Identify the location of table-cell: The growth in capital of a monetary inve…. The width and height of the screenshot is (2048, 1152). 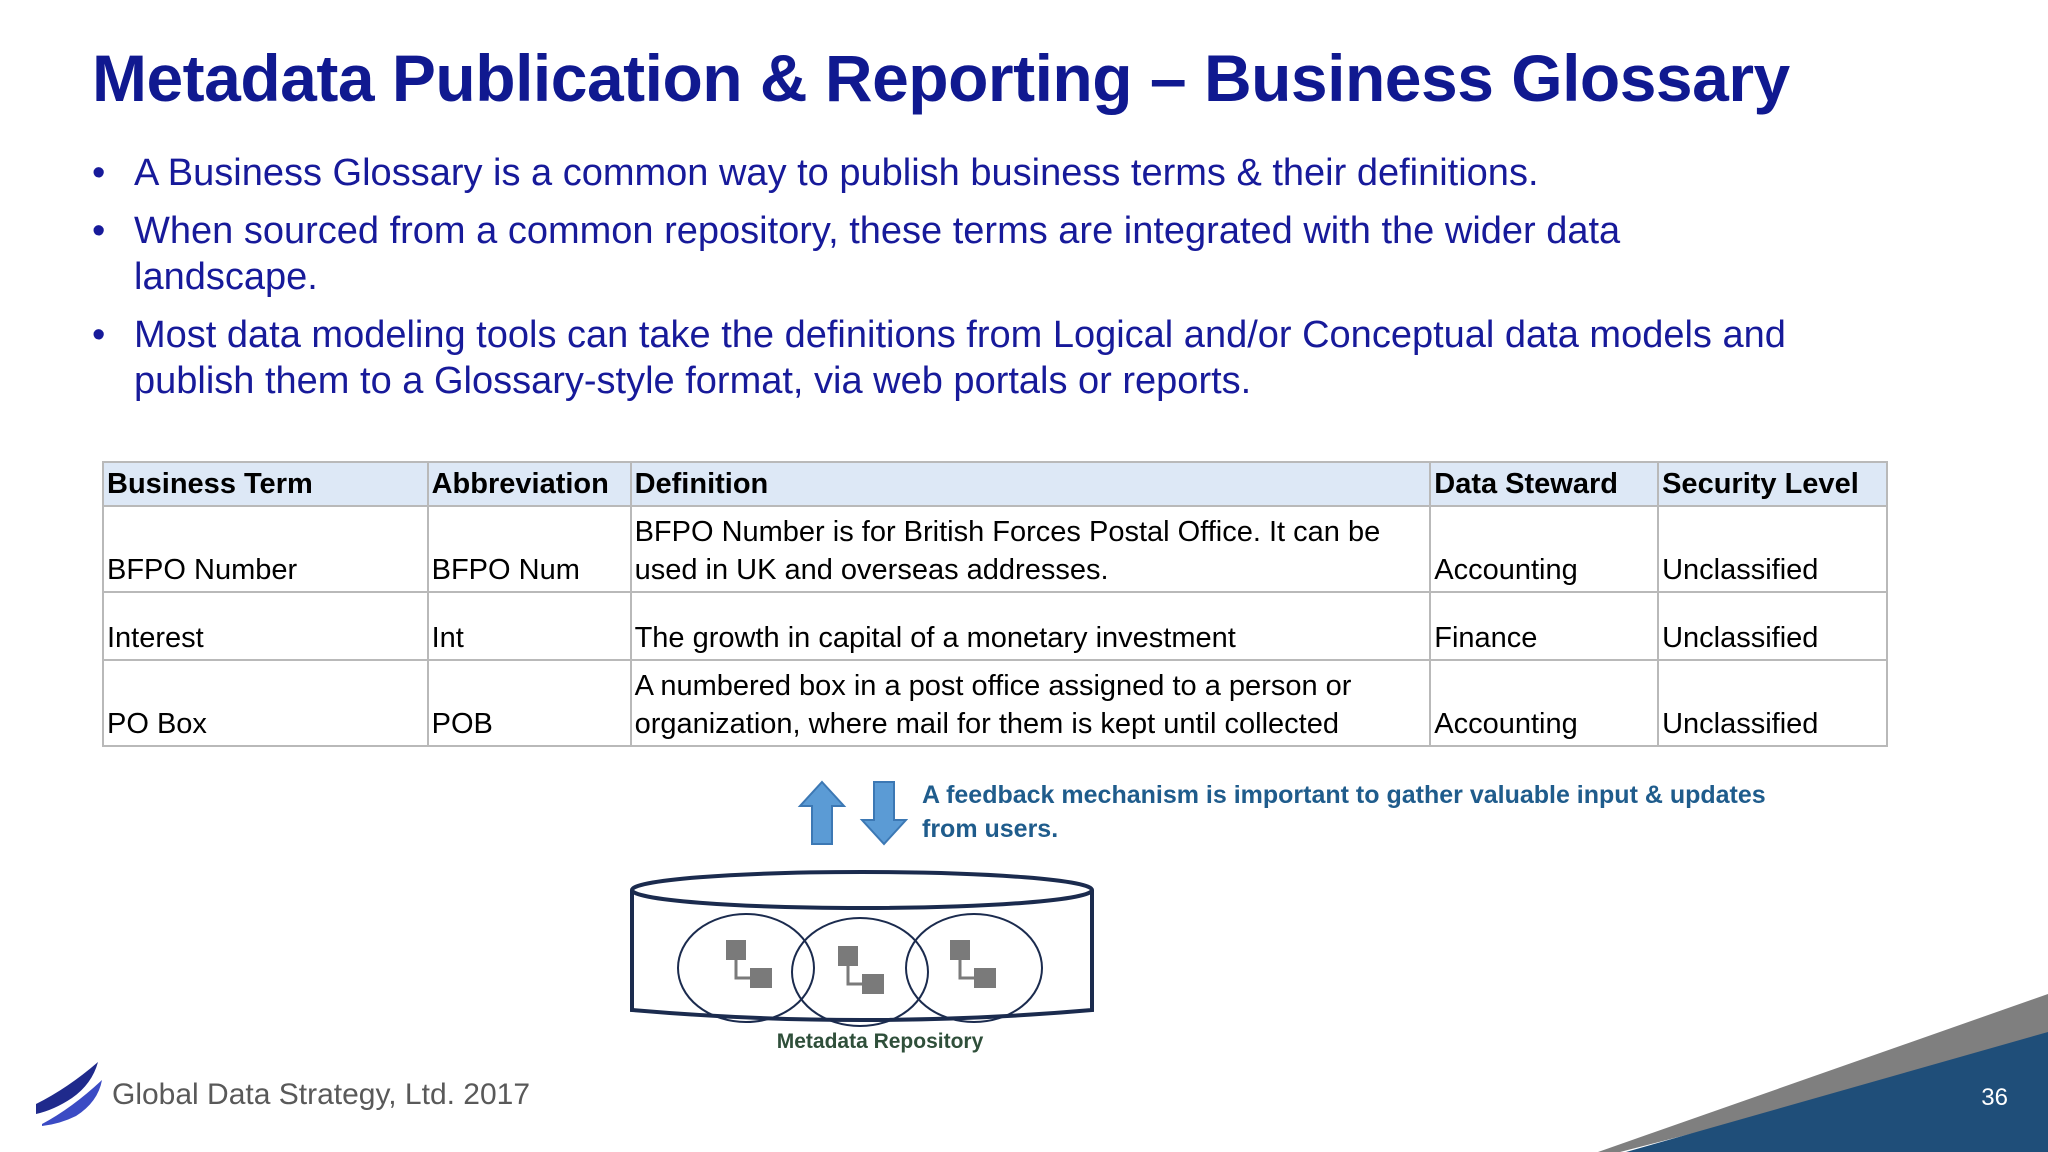
(1030, 626).